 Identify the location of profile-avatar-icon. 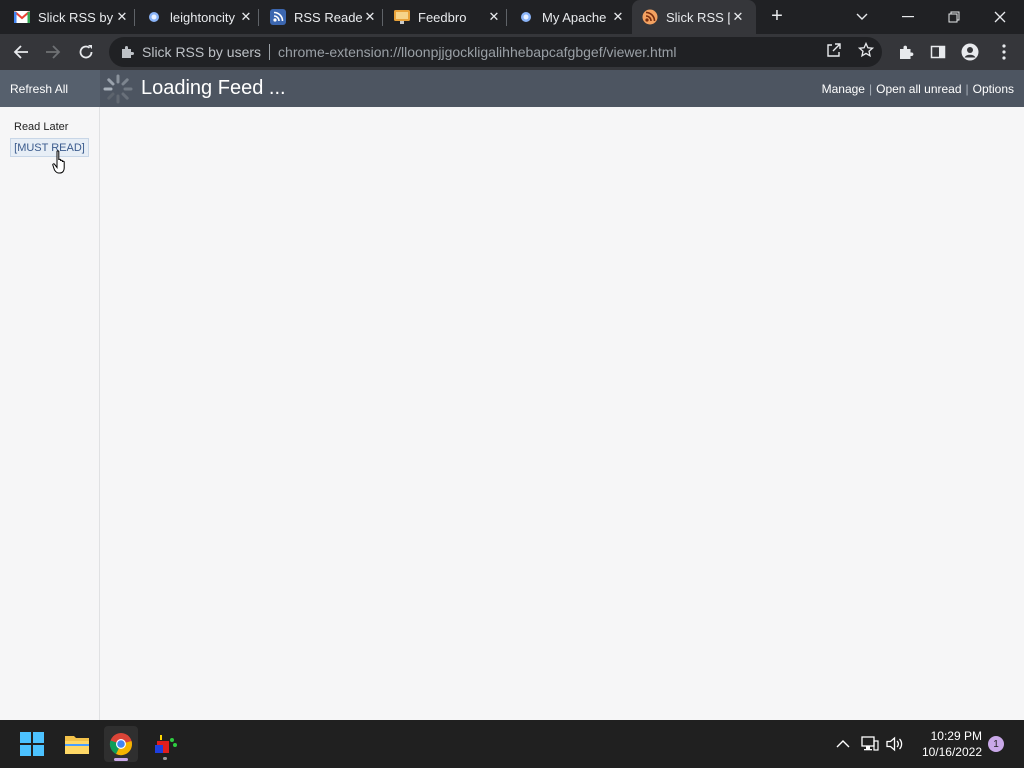
(970, 52).